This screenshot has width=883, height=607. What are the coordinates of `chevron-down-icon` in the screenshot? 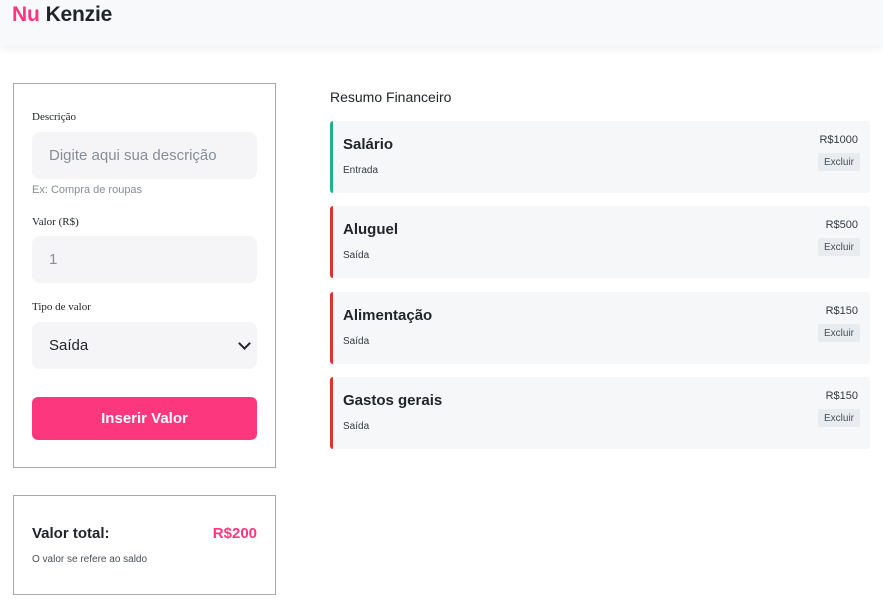 It's located at (244, 343).